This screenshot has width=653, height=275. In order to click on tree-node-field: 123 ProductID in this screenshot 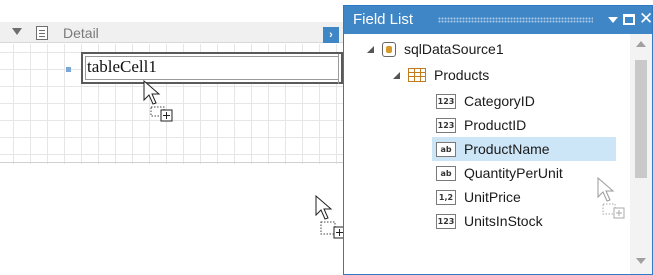, I will do `click(481, 125)`.